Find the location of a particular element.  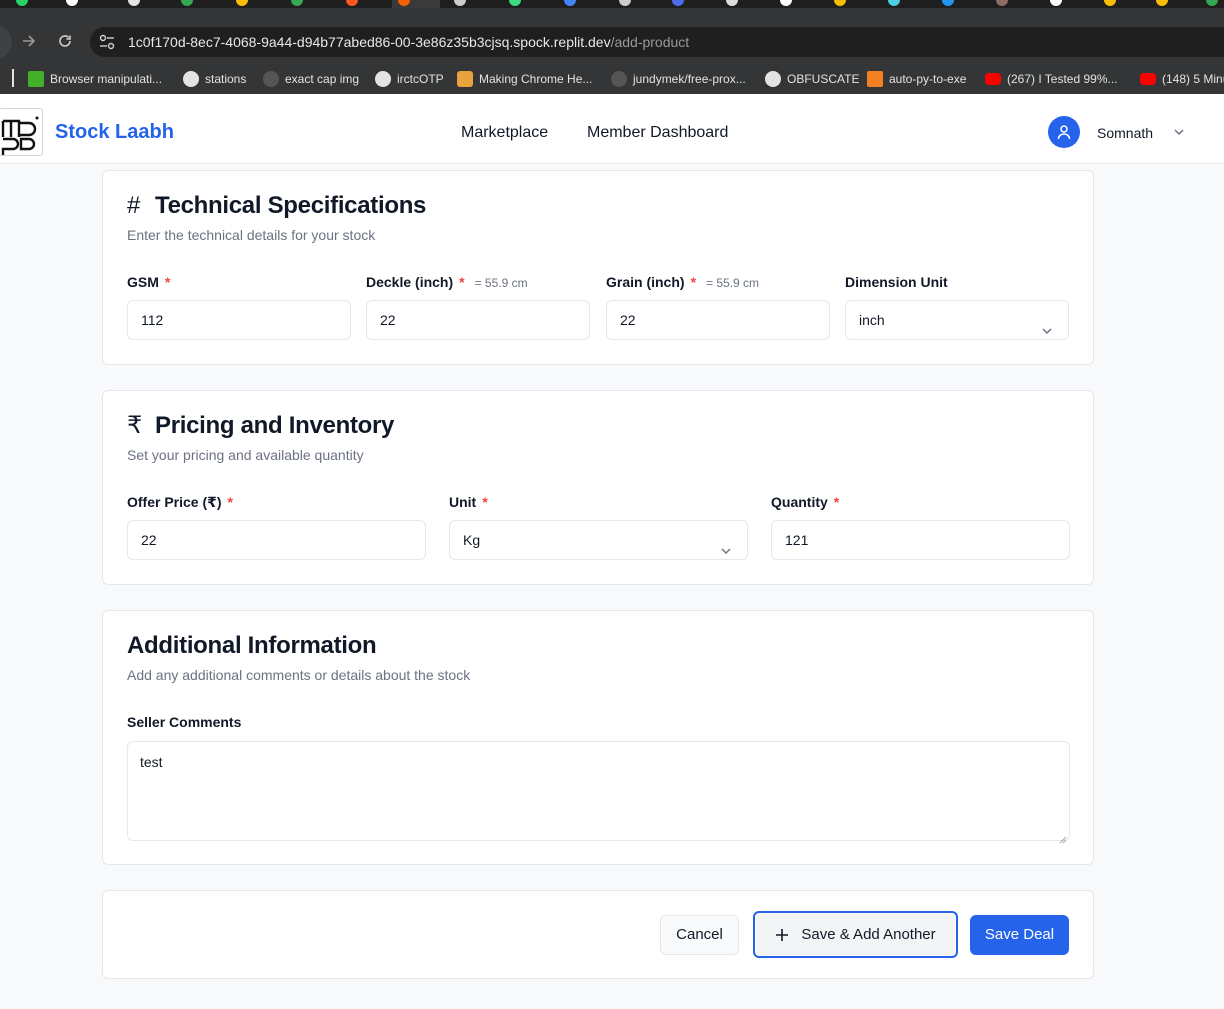

unit-value: Kg is located at coordinates (472, 540).